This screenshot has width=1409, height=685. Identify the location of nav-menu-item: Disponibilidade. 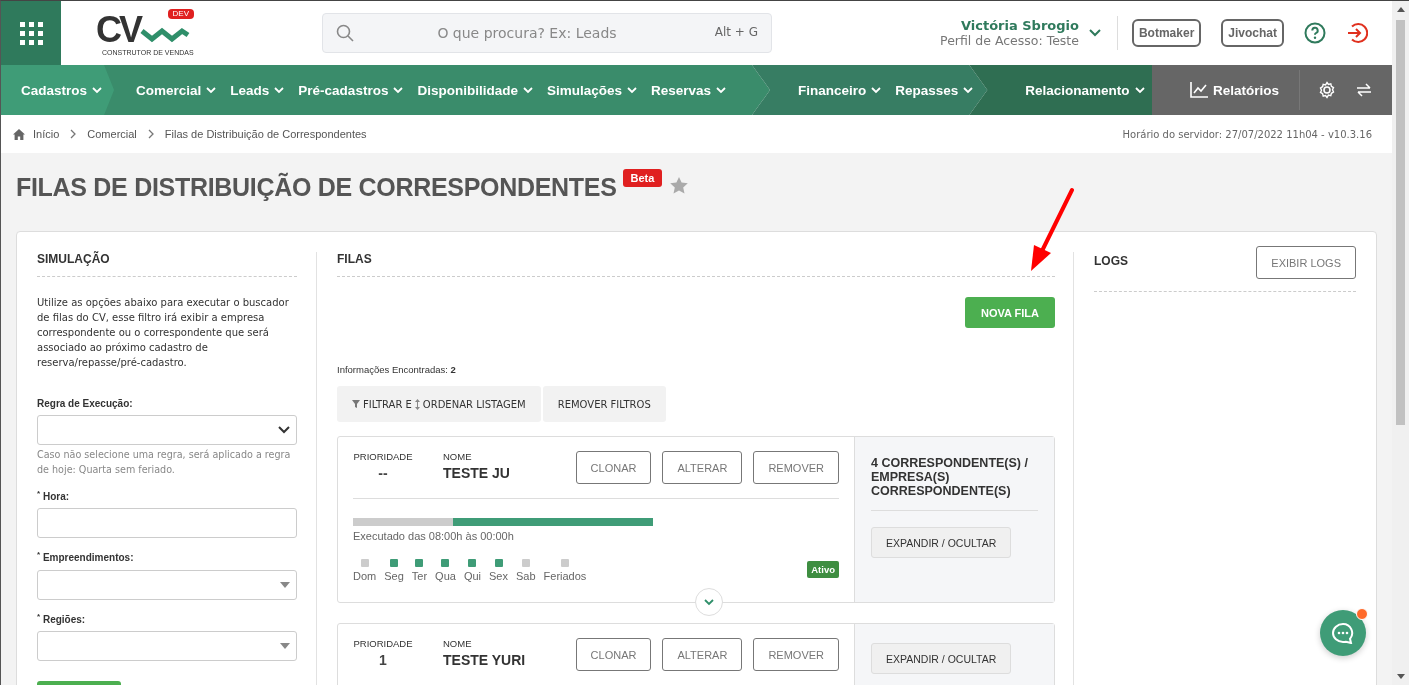
(475, 90).